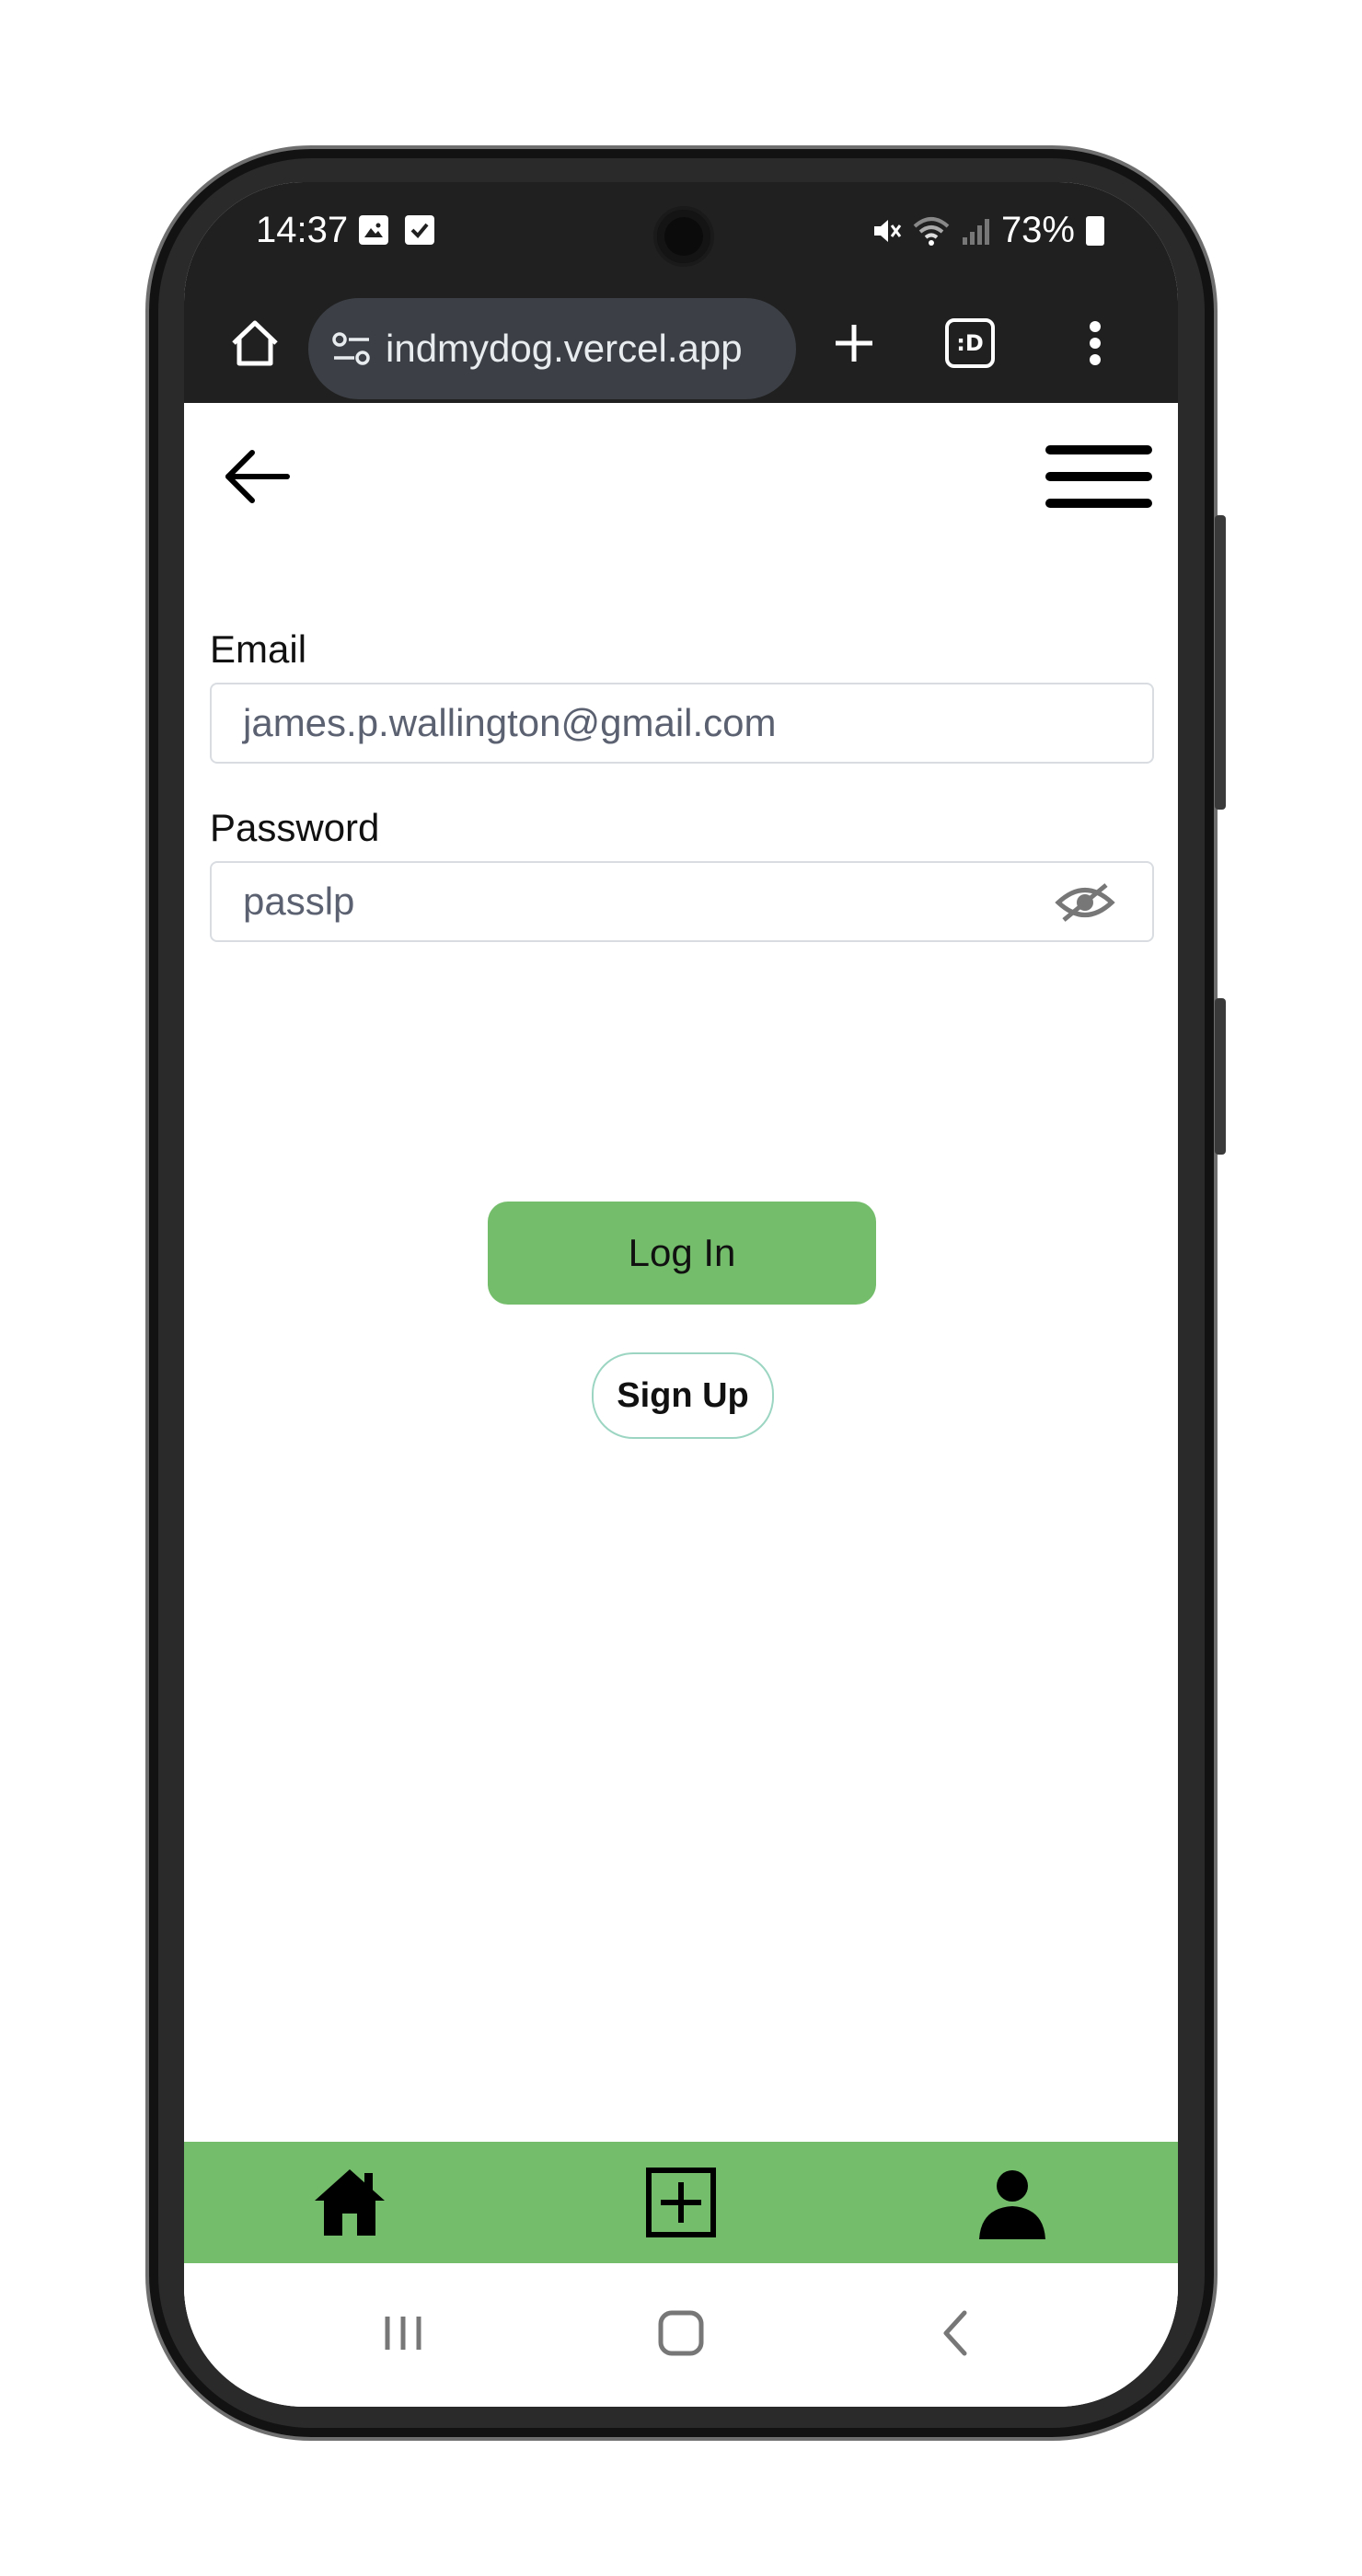  Describe the element at coordinates (258, 649) in the screenshot. I see `email-label: Email` at that location.